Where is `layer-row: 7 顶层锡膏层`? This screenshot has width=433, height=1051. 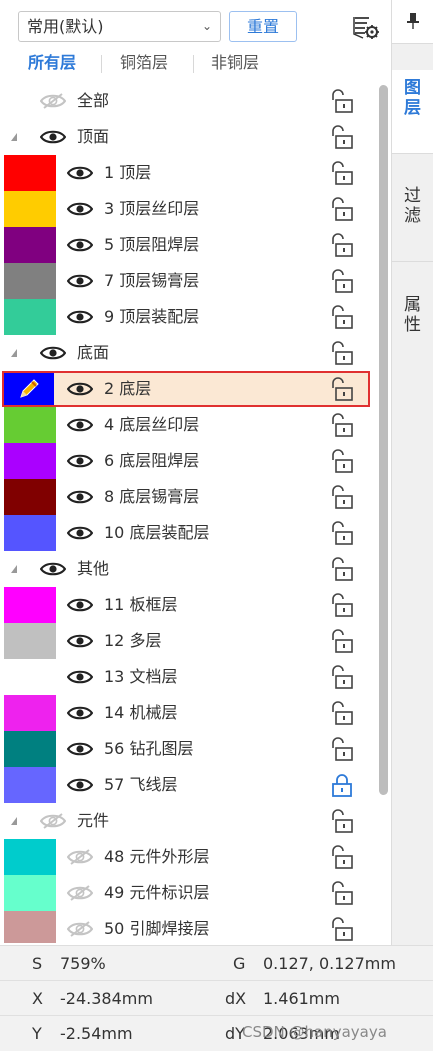
layer-row: 7 顶层锡膏层 is located at coordinates (189, 281).